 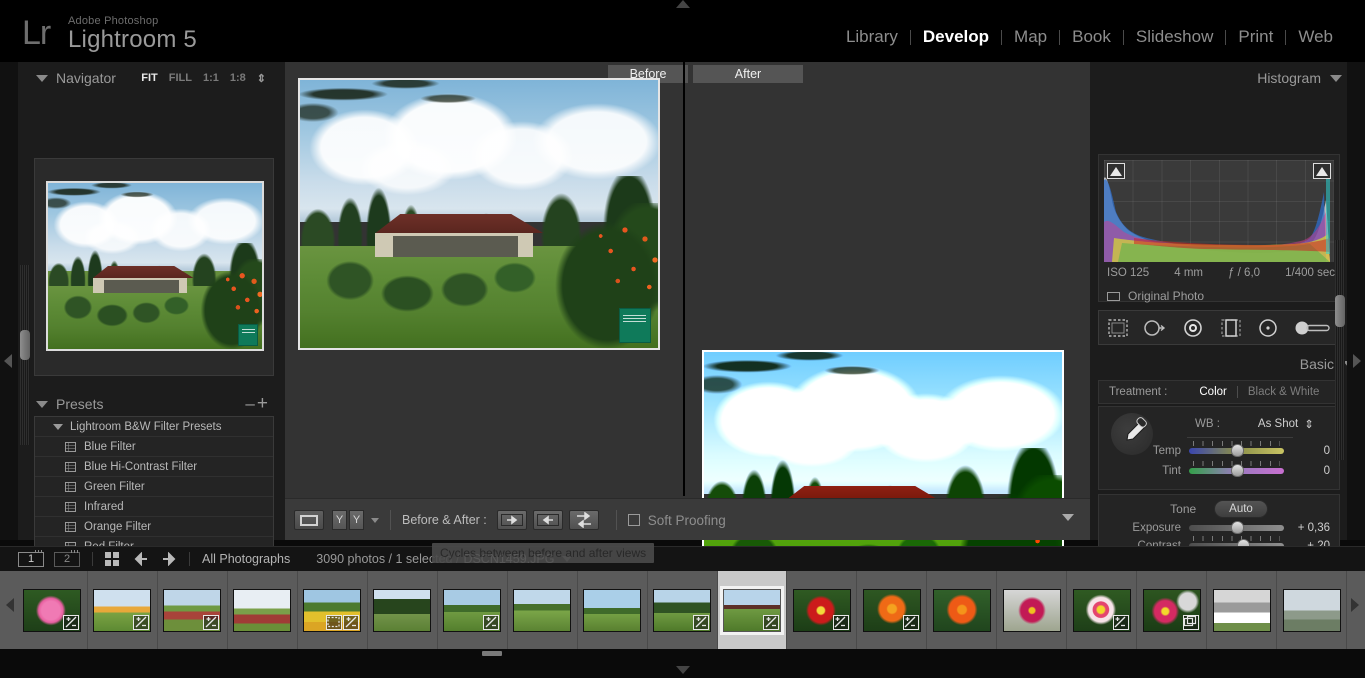 I want to click on before-image, so click(x=479, y=214).